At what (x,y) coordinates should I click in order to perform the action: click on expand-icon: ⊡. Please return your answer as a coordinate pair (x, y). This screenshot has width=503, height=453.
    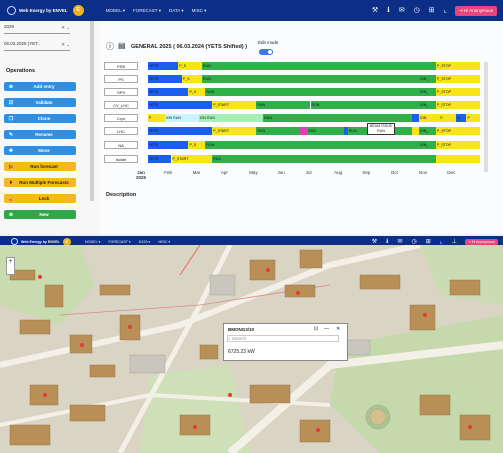
    Looking at the image, I should click on (316, 329).